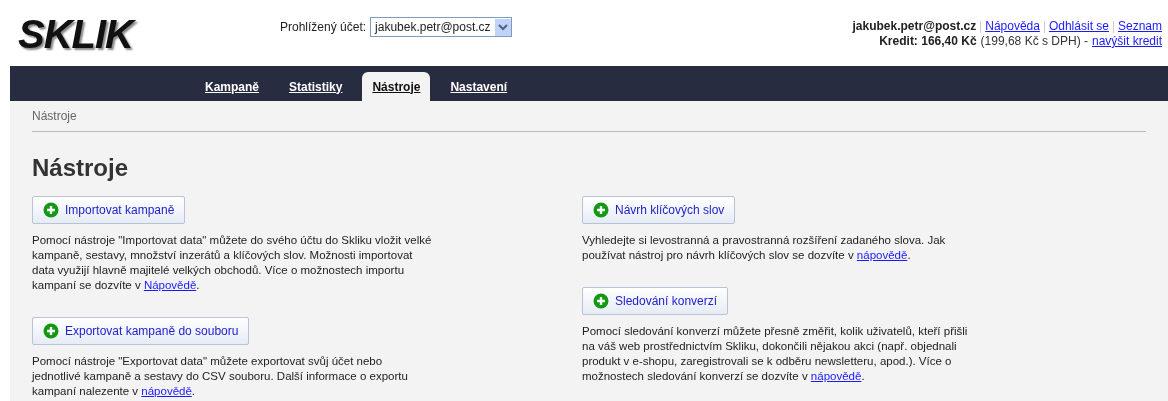 This screenshot has height=401, width=1168. Describe the element at coordinates (502, 27) in the screenshot. I see `caret-icon` at that location.